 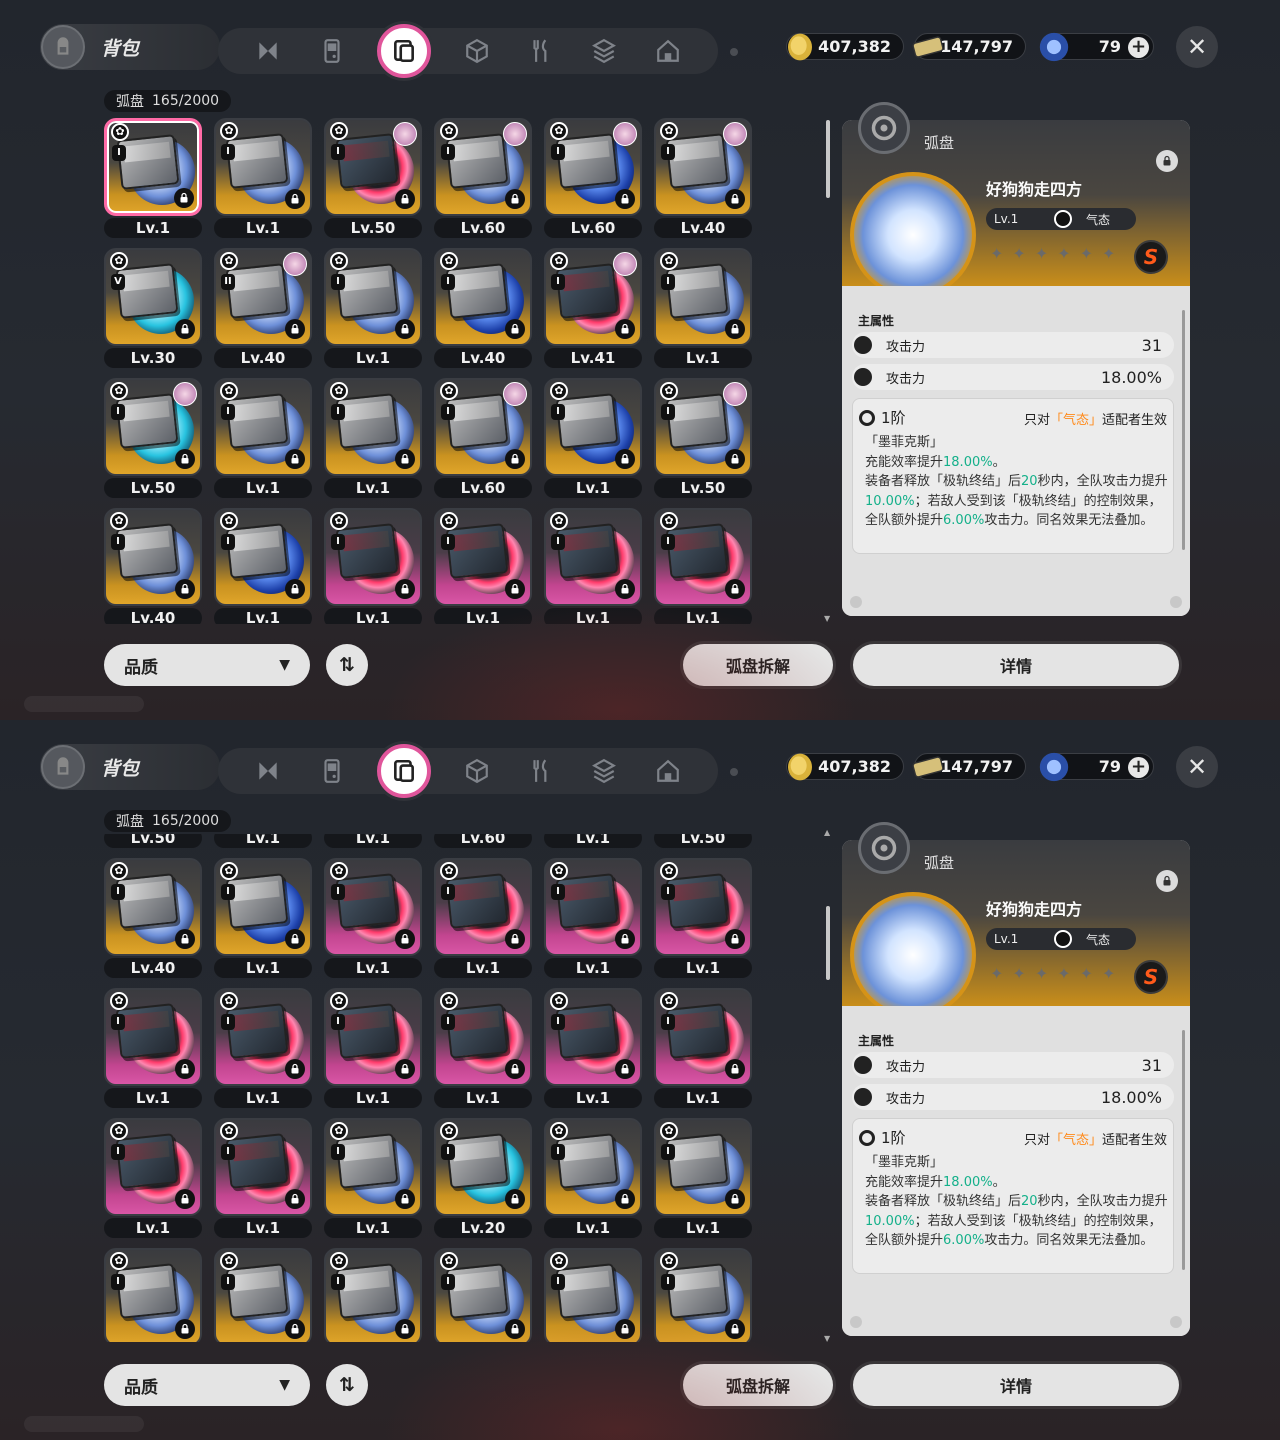 I want to click on disc-slot: ✿ II Lv.40, so click(x=265, y=307).